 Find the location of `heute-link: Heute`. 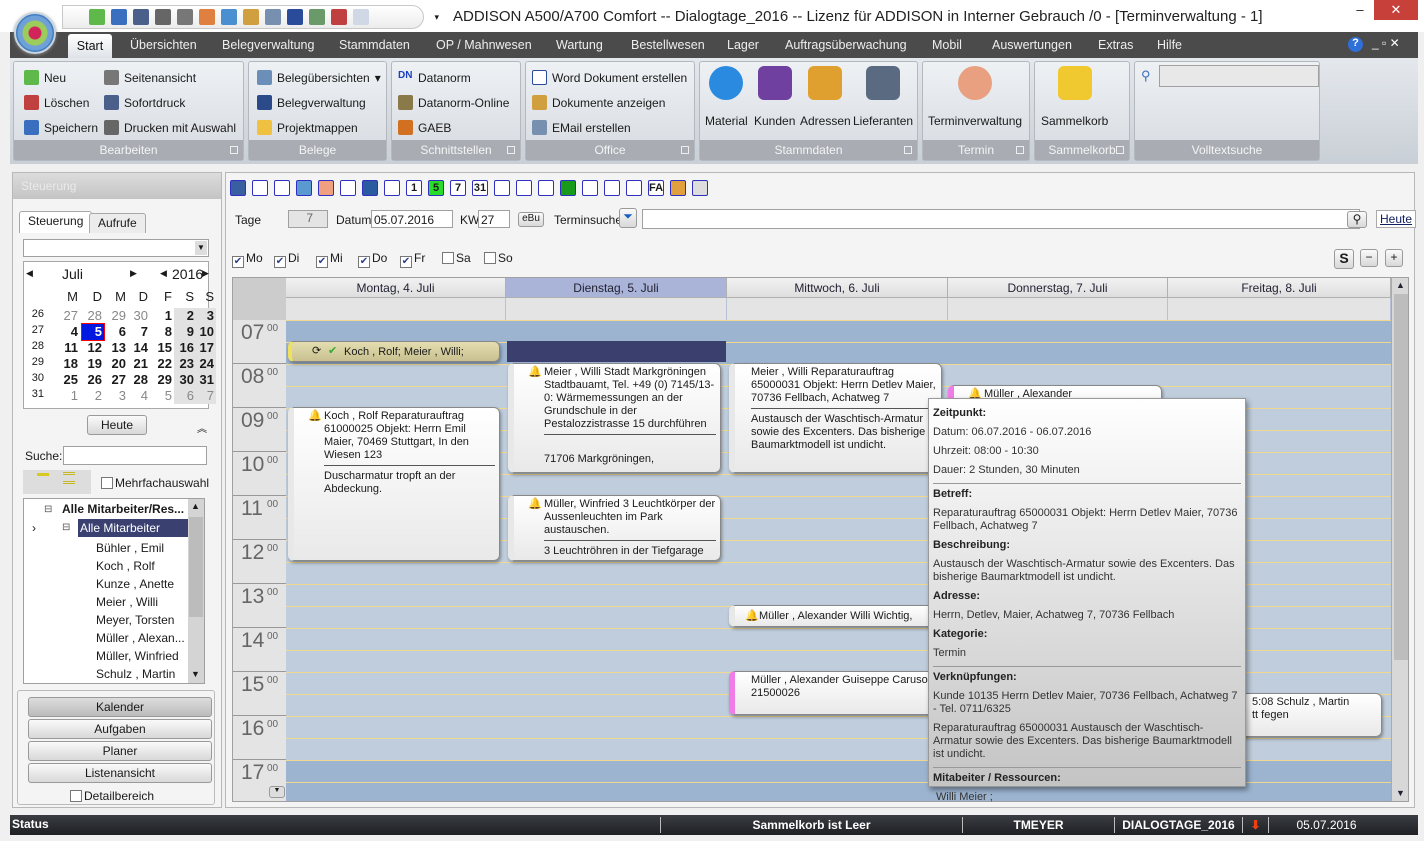

heute-link: Heute is located at coordinates (1396, 219).